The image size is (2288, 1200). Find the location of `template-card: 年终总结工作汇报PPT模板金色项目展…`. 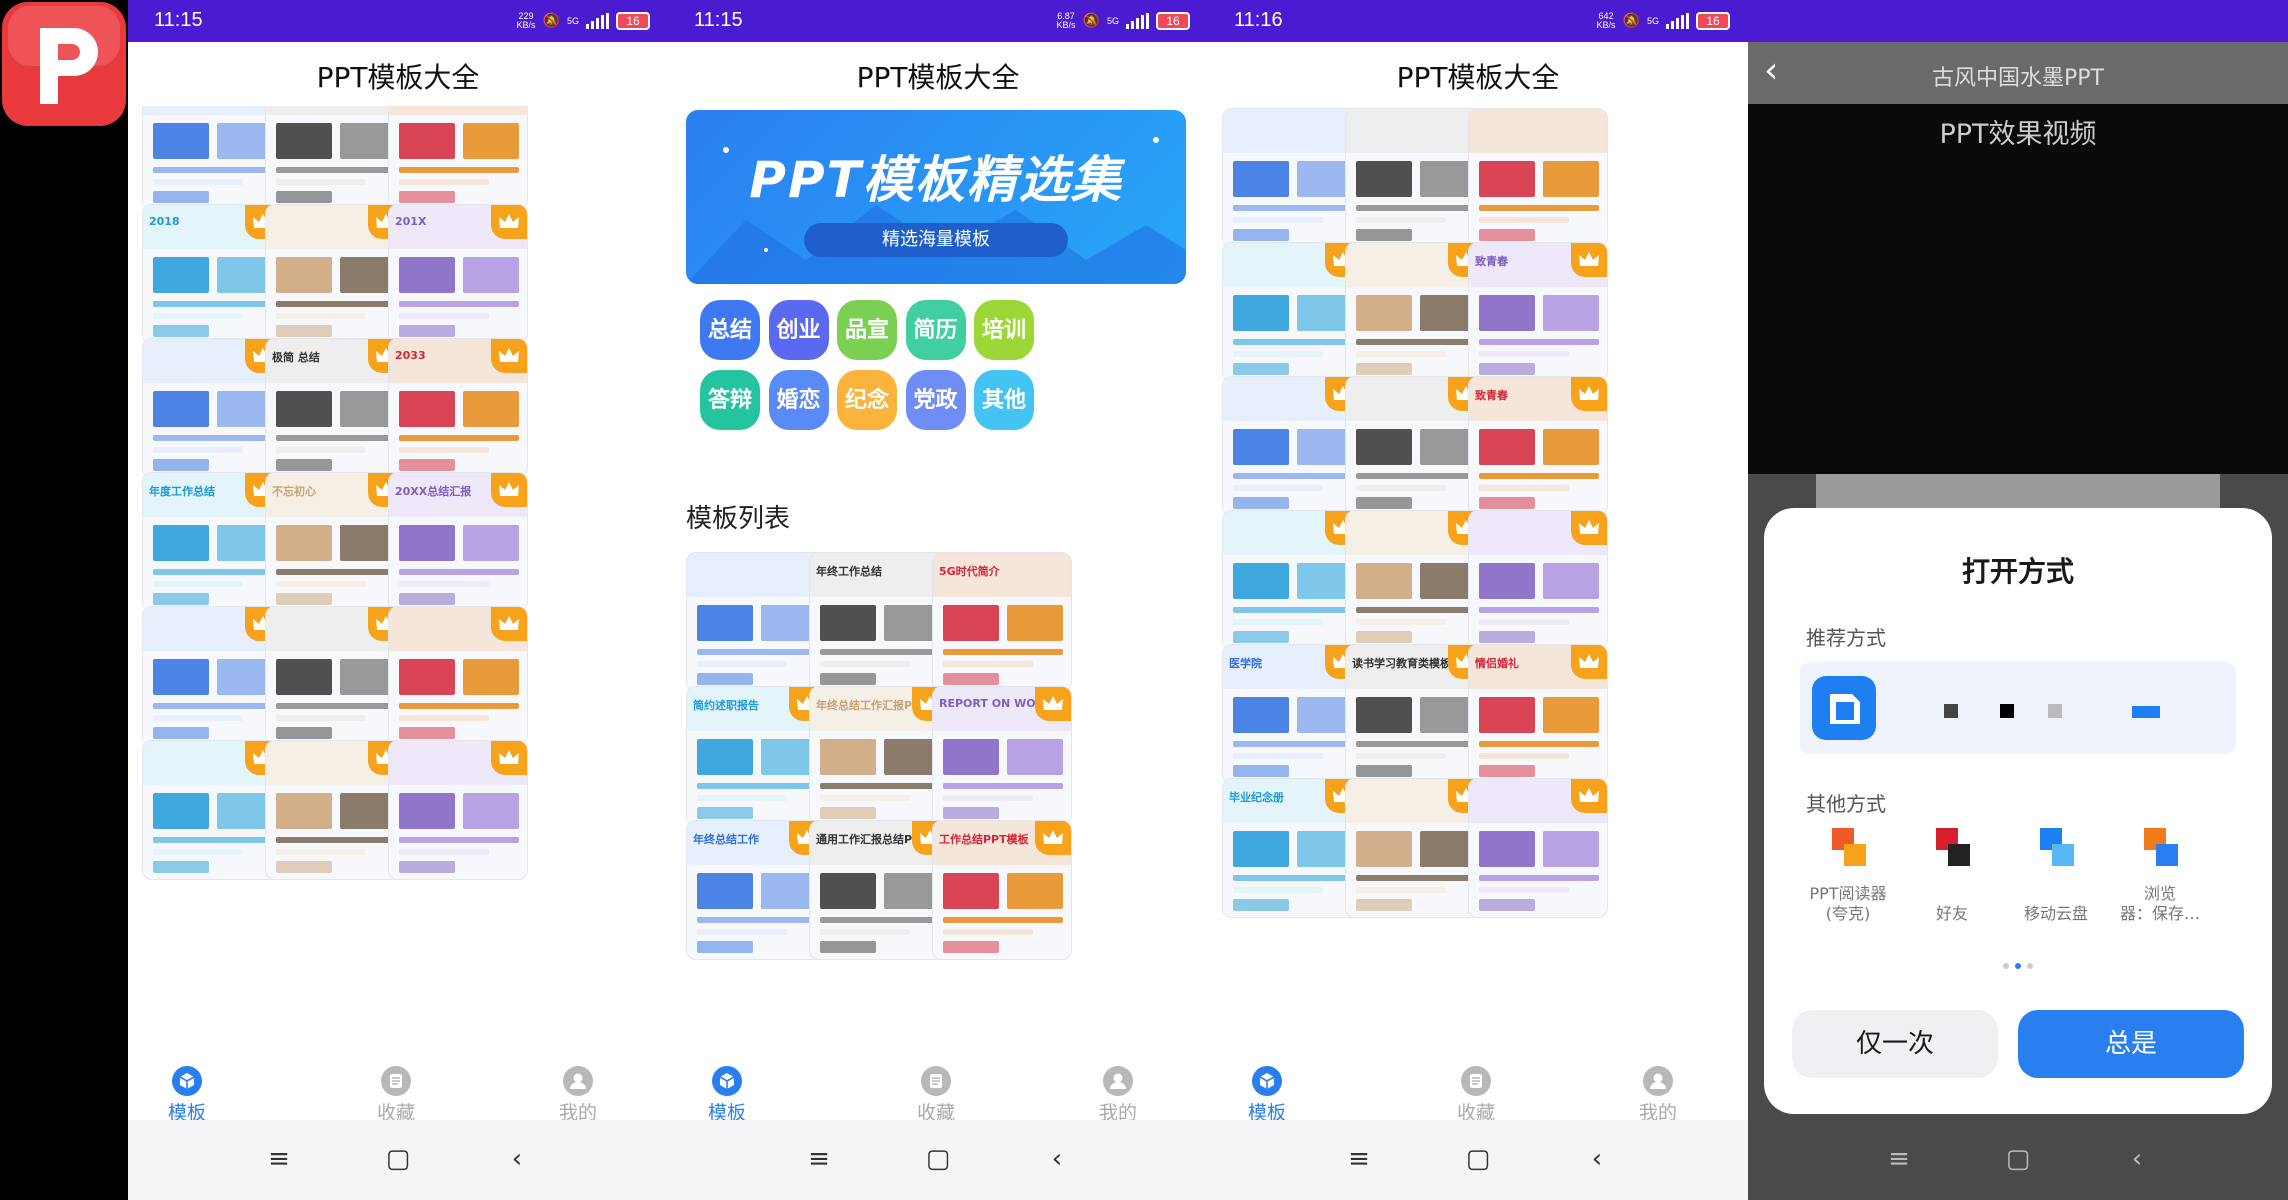

template-card: 年终总结工作汇报PPT模板金色项目展… is located at coordinates (879, 775).